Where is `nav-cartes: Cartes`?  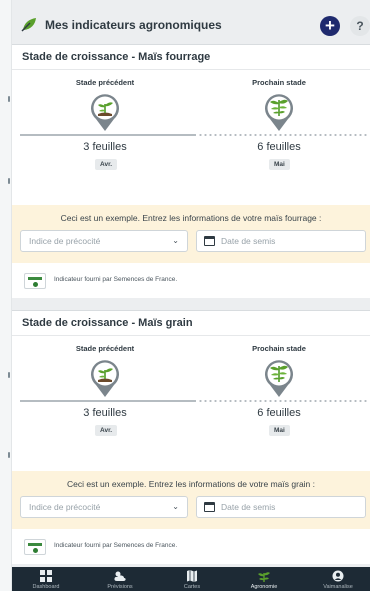
nav-cartes: Cartes is located at coordinates (192, 579).